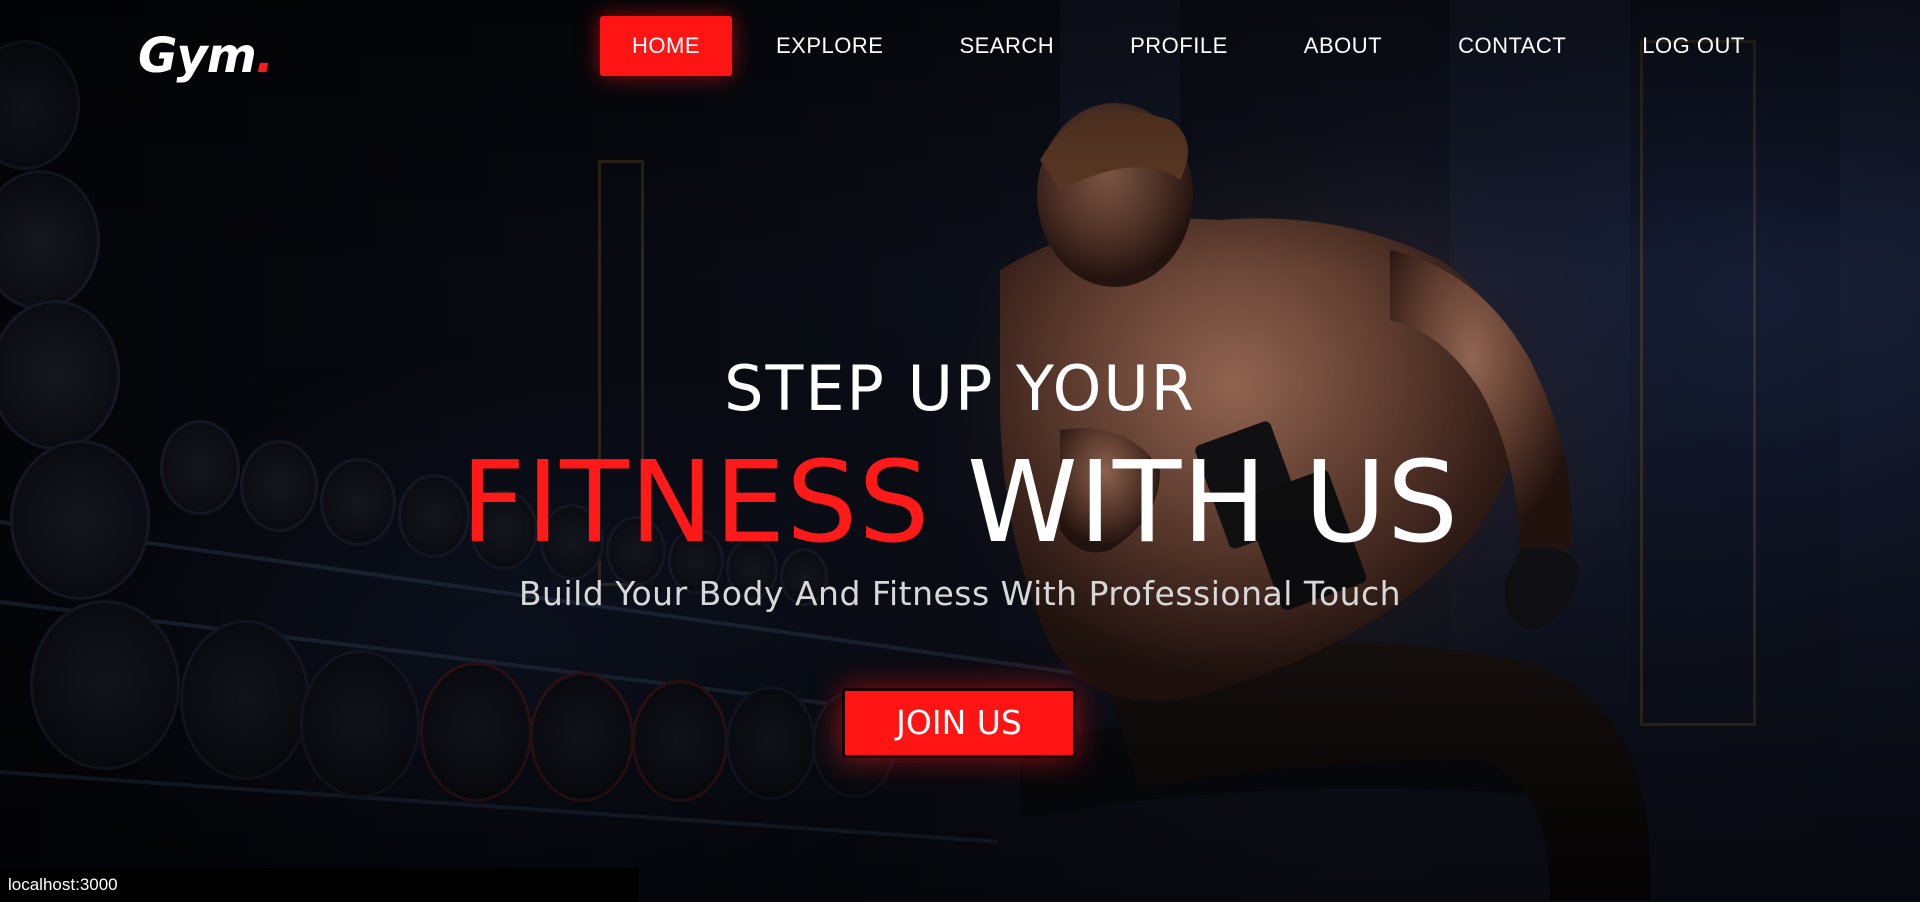  What do you see at coordinates (695, 503) in the screenshot?
I see `hero-headline-accent: FITNESS` at bounding box center [695, 503].